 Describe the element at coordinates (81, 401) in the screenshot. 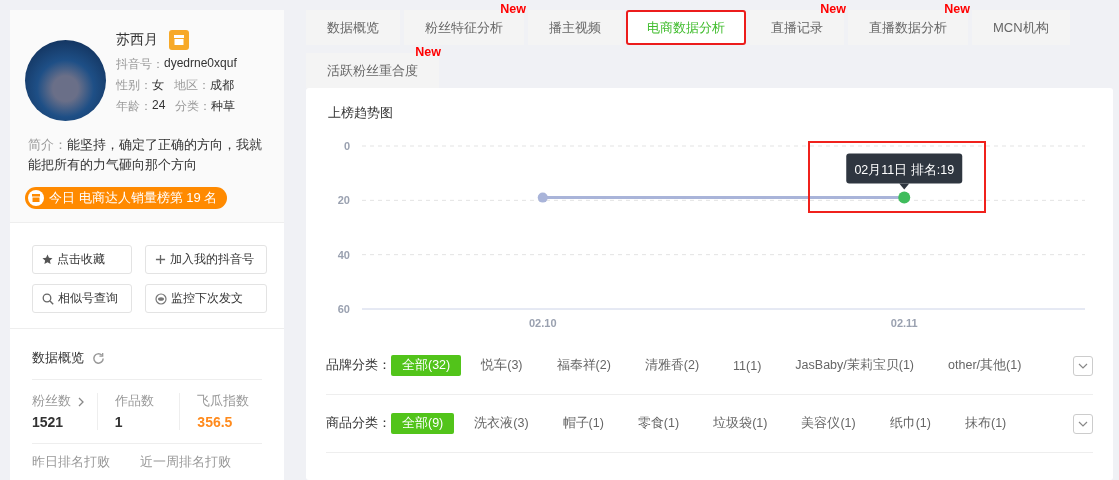

I see `chevron-right-icon` at that location.